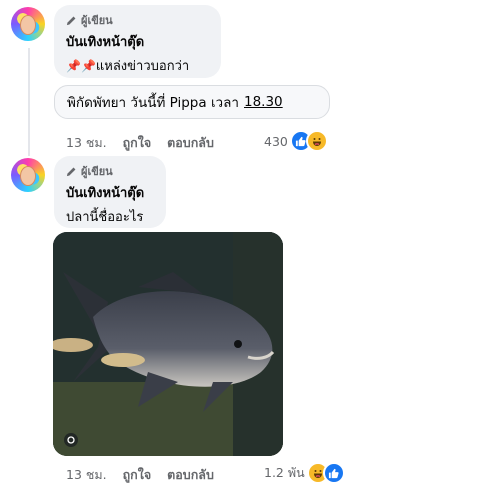  I want to click on like-icon, so click(333, 473).